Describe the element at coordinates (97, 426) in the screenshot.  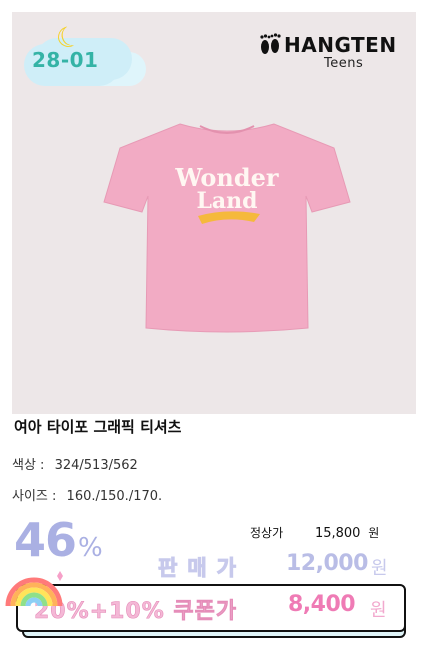
I see `product-title: 여아 타이포 그래픽 티셔츠` at that location.